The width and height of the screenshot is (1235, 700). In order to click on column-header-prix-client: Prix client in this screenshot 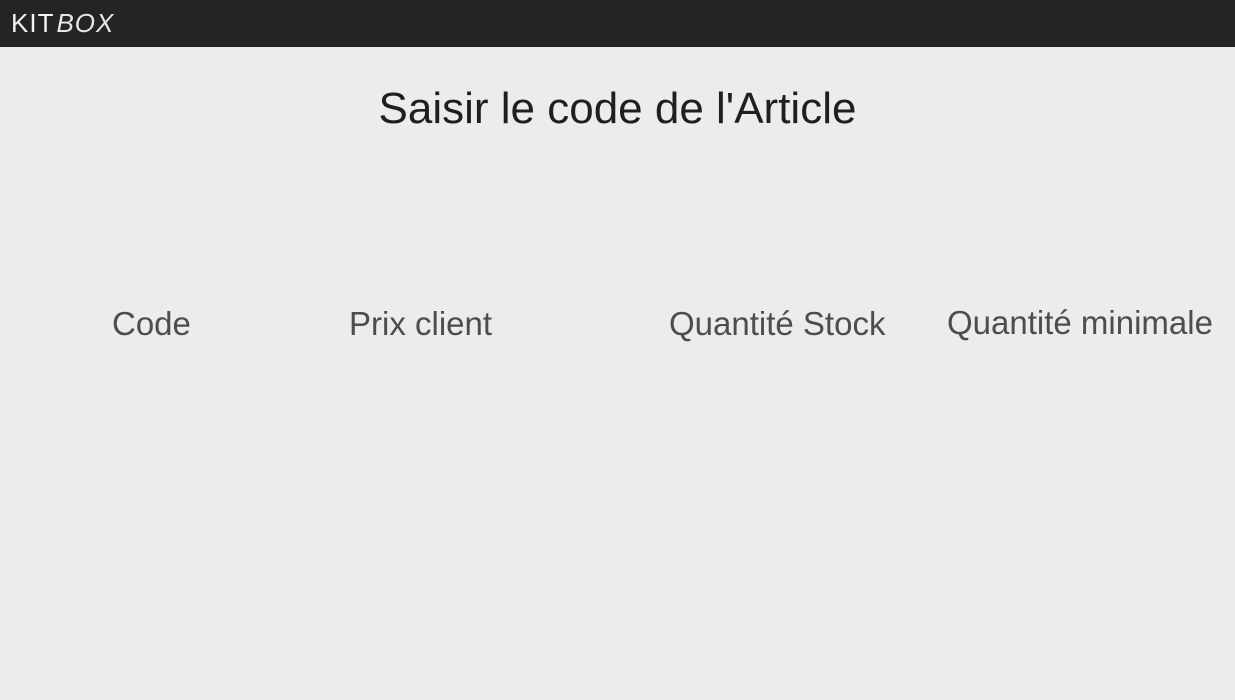, I will do `click(421, 323)`.